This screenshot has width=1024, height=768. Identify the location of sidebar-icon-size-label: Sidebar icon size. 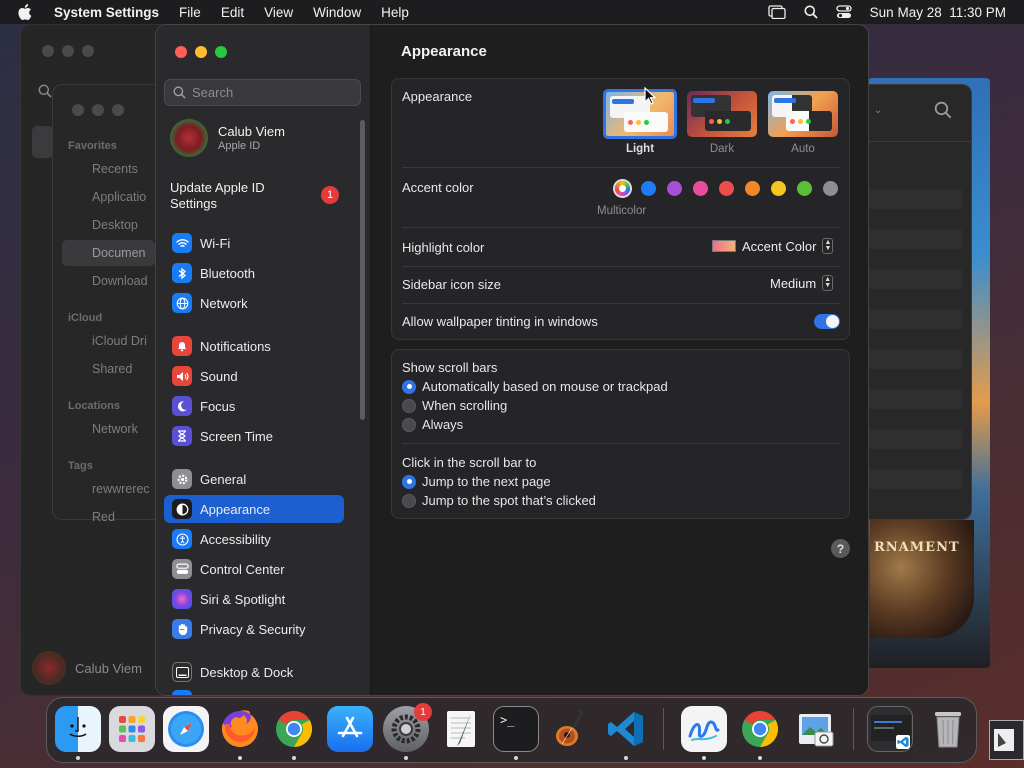
(451, 284).